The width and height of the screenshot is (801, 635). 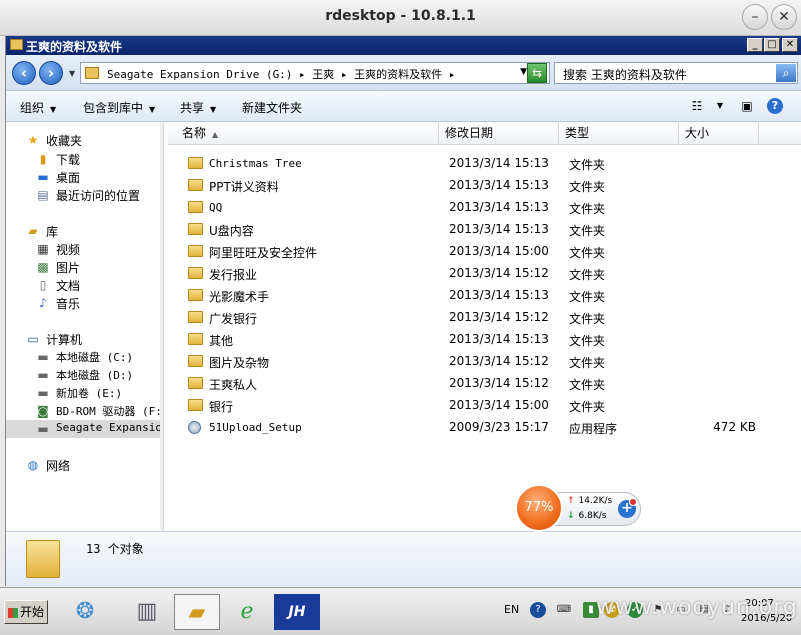 What do you see at coordinates (719, 134) in the screenshot?
I see `column-size: 大小` at bounding box center [719, 134].